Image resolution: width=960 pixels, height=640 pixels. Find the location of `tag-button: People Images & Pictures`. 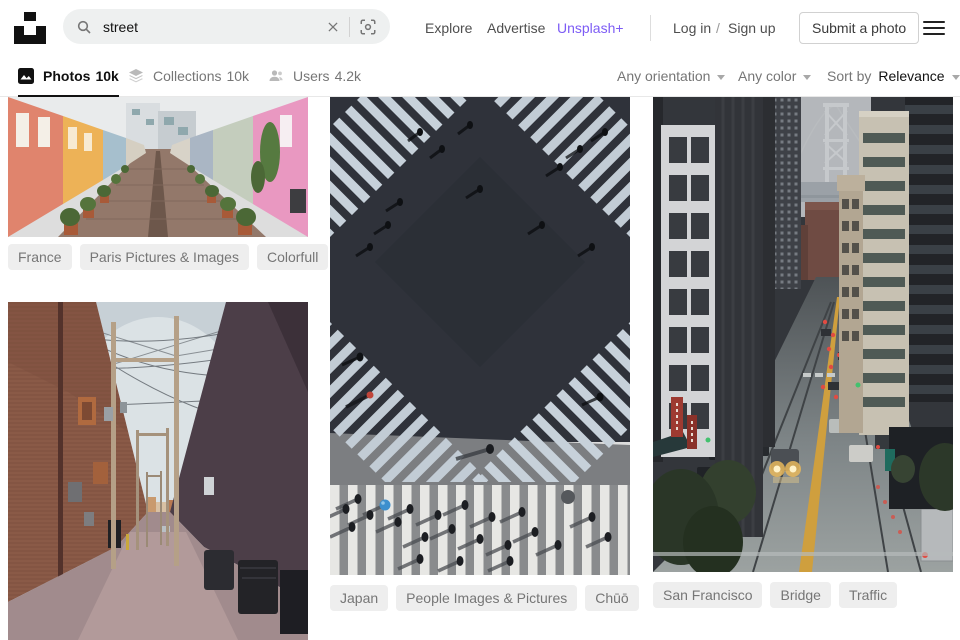

tag-button: People Images & Pictures is located at coordinates (487, 598).